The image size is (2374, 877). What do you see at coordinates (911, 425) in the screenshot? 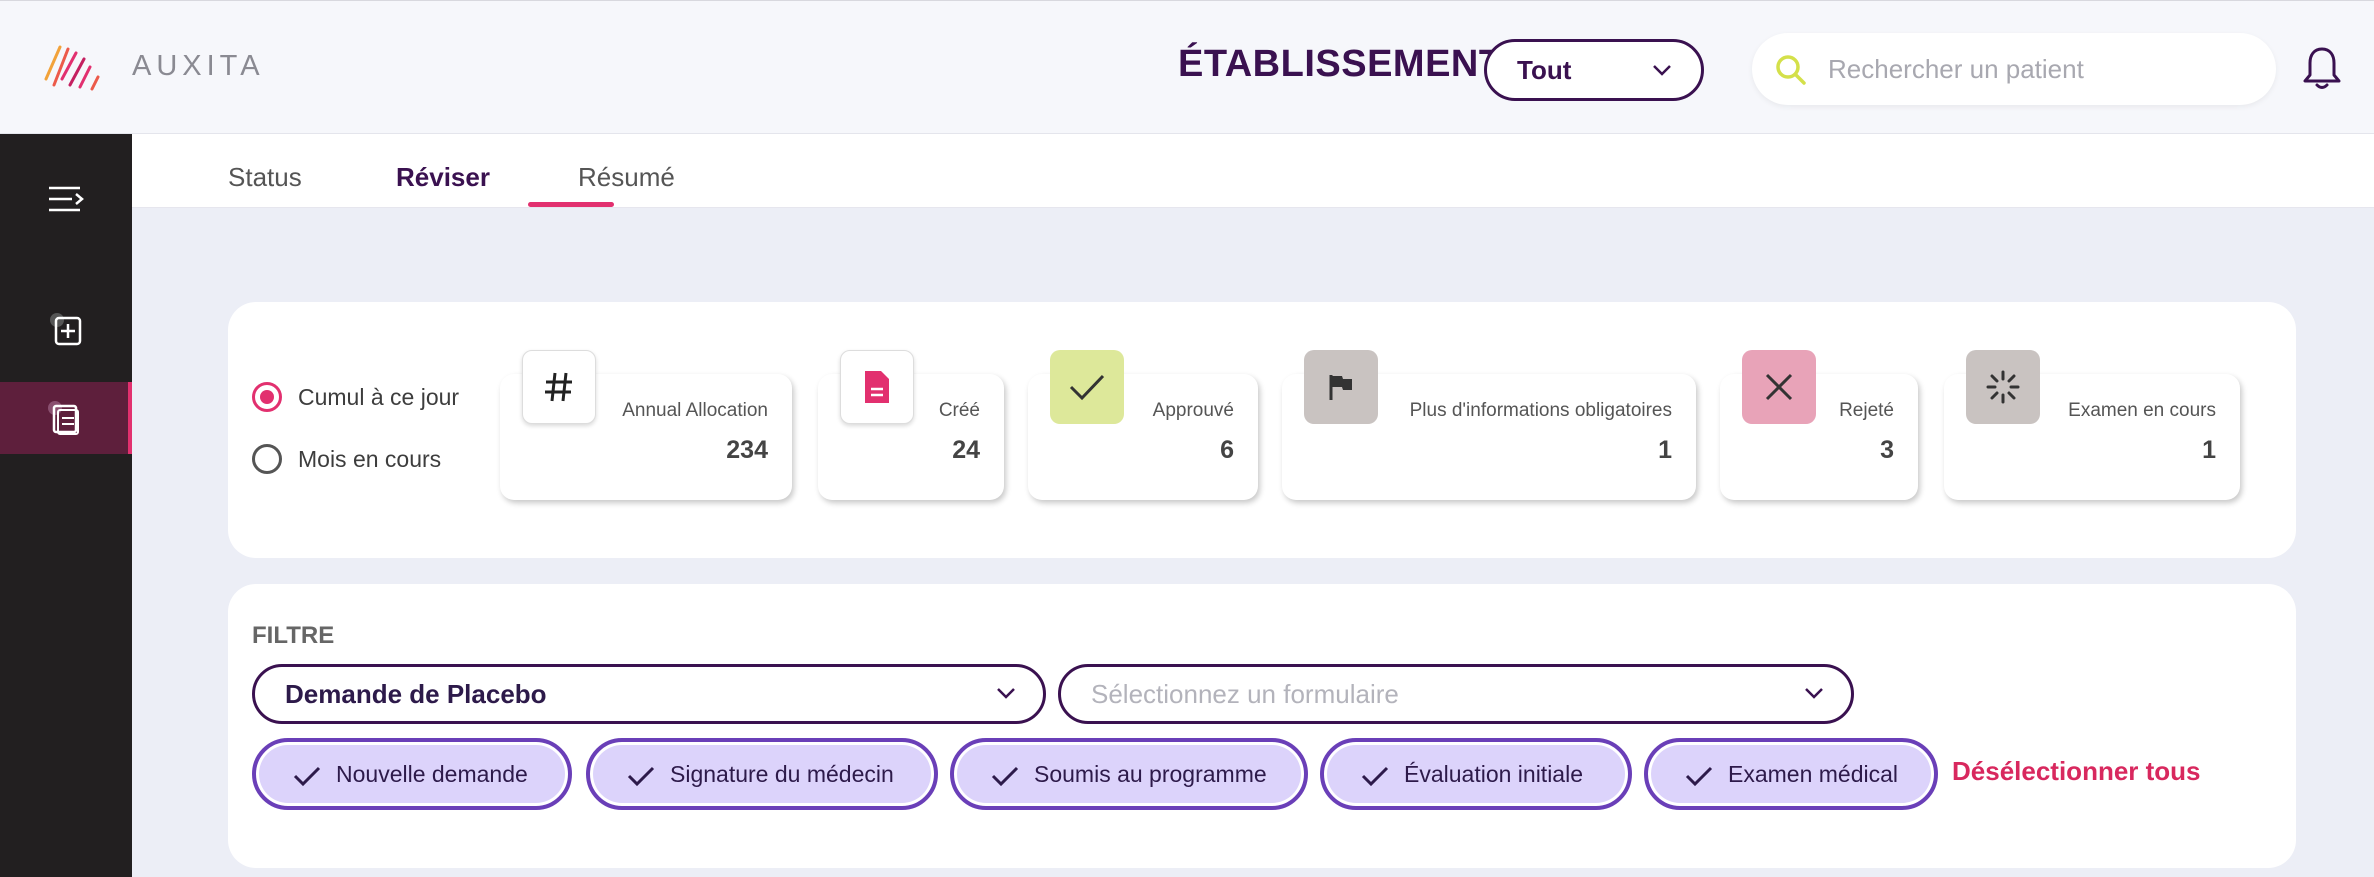
I see `stat-created: Créé 24` at bounding box center [911, 425].